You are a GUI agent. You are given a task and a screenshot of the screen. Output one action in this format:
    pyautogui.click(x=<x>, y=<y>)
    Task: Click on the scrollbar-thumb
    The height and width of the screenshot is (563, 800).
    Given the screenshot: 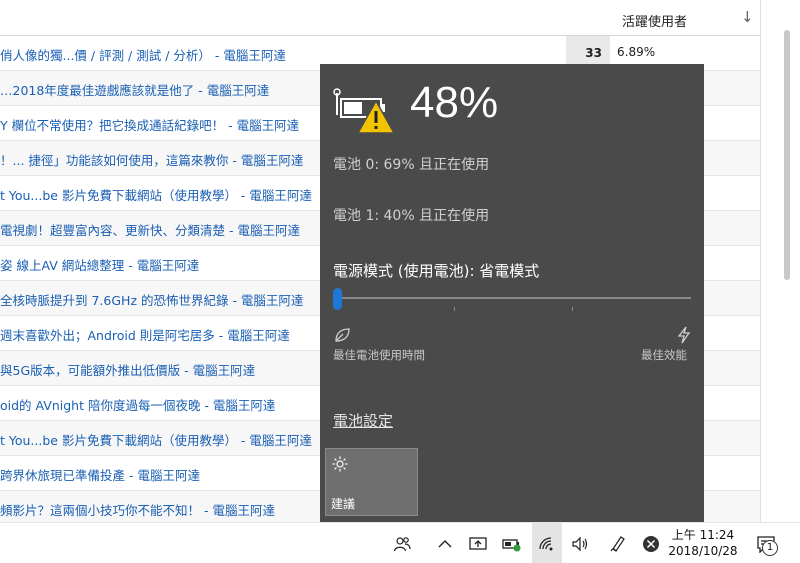 What is the action you would take?
    pyautogui.click(x=787, y=155)
    